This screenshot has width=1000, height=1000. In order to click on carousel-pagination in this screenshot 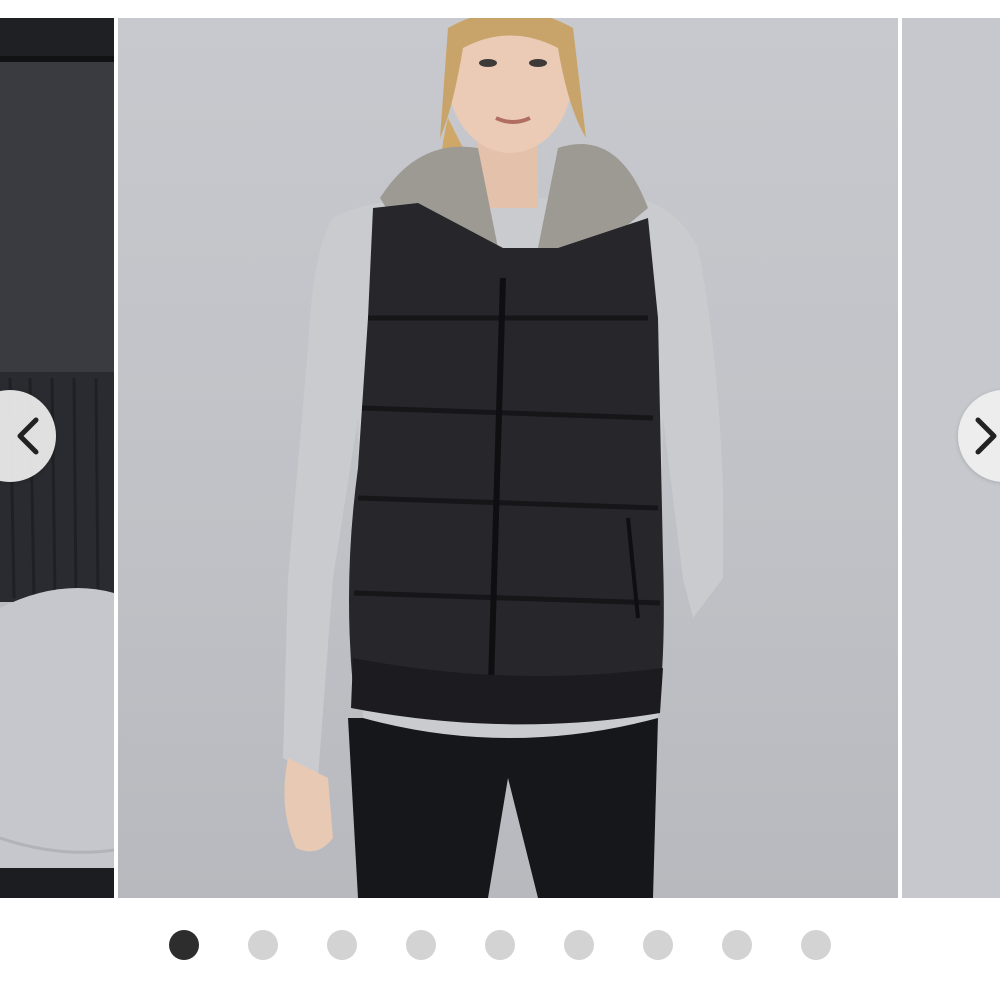, I will do `click(500, 947)`.